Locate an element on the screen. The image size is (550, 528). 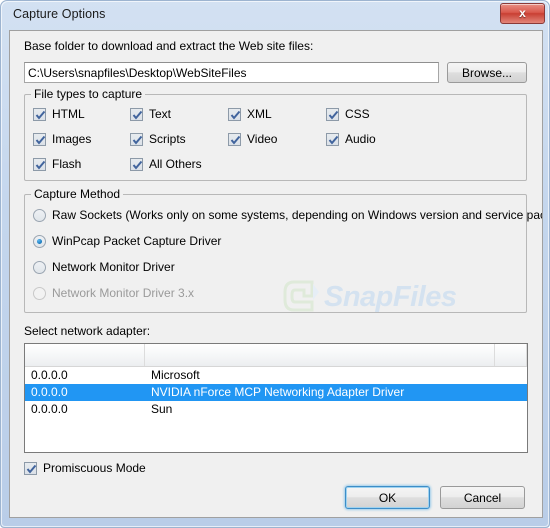
filetype-checkbox-images: Images is located at coordinates (62, 139).